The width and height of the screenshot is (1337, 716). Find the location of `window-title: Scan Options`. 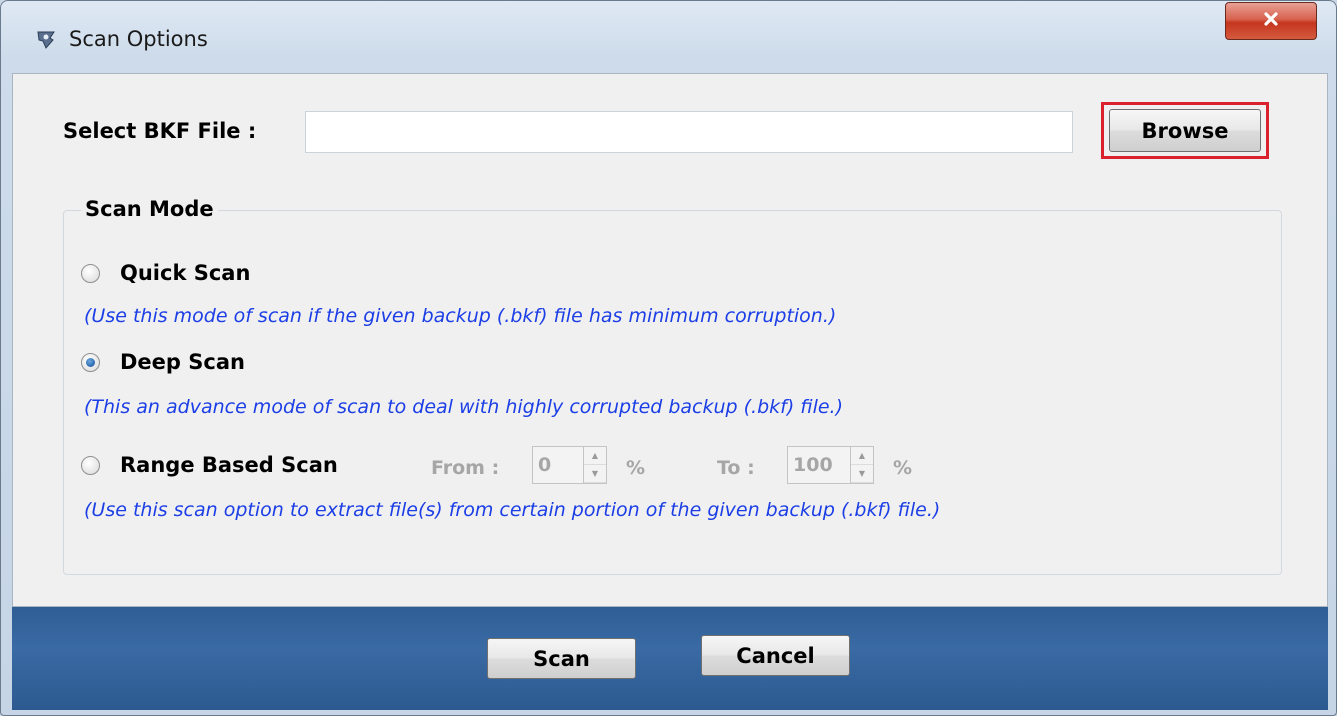

window-title: Scan Options is located at coordinates (138, 39).